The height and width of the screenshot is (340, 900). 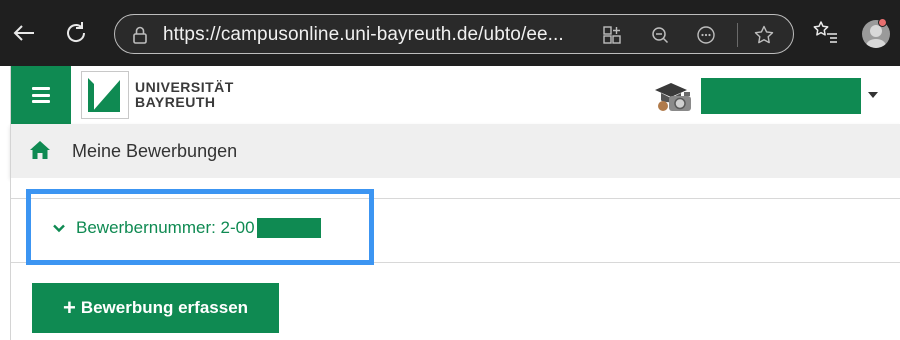 I want to click on add-application-button: + Bewerbung erfassen, so click(x=155, y=308).